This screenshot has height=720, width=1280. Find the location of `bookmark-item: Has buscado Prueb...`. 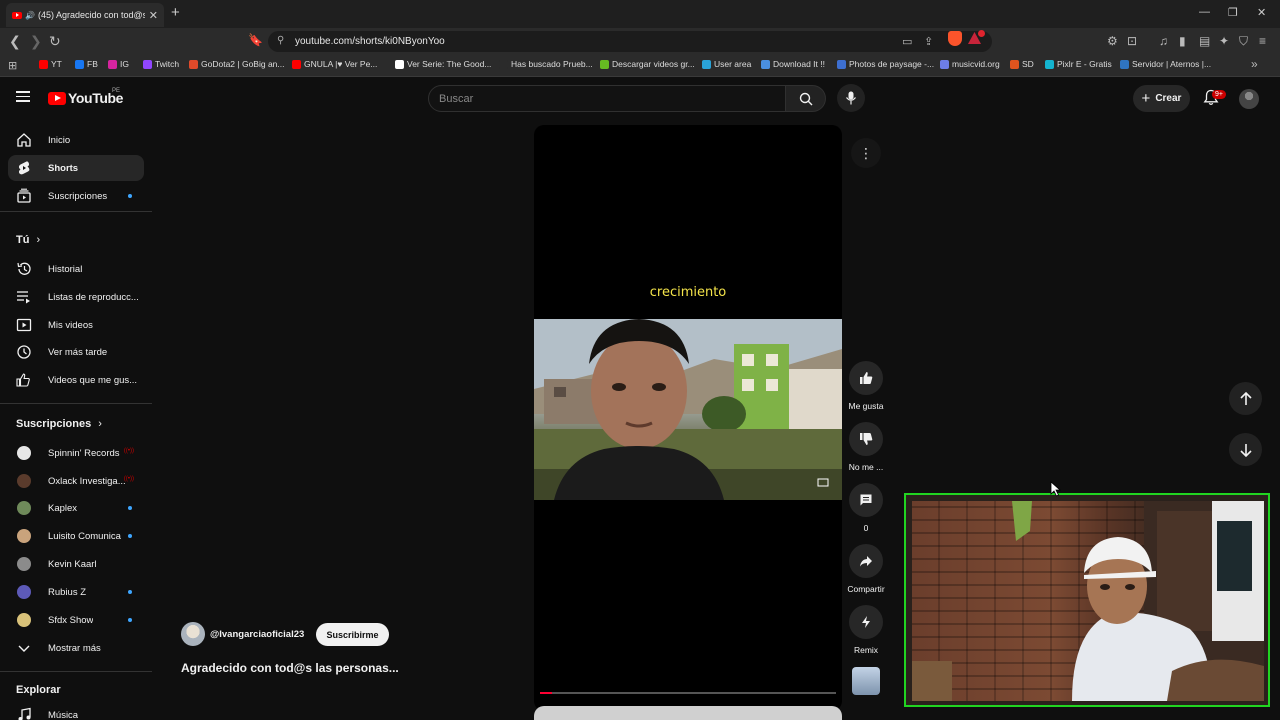

bookmark-item: Has buscado Prueb... is located at coordinates (546, 64).